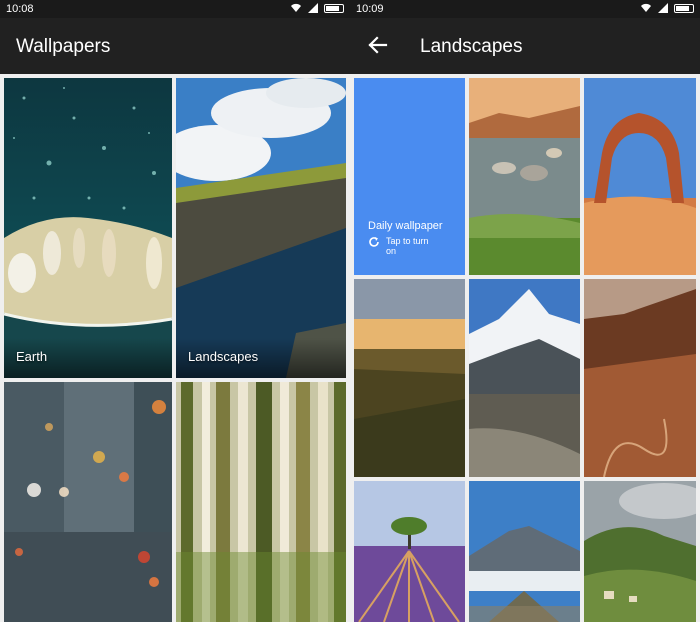  Describe the element at coordinates (20, 9) in the screenshot. I see `status-time: 10:08` at that location.